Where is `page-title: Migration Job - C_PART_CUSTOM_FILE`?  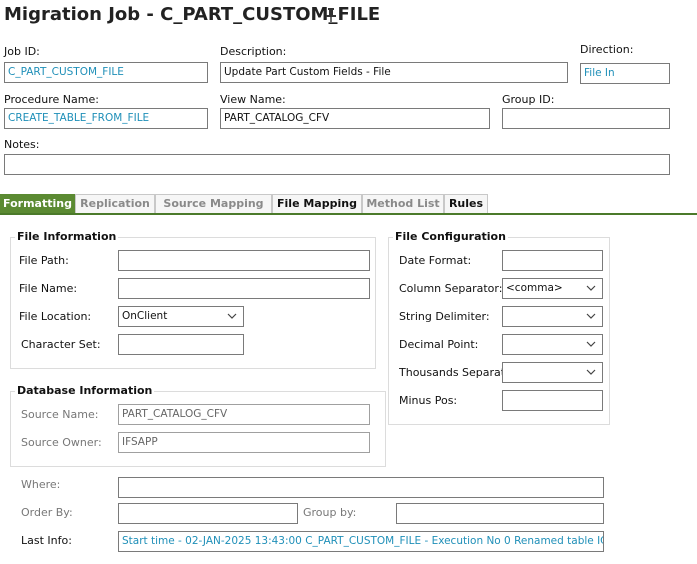 page-title: Migration Job - C_PART_CUSTOM_FILE is located at coordinates (192, 14).